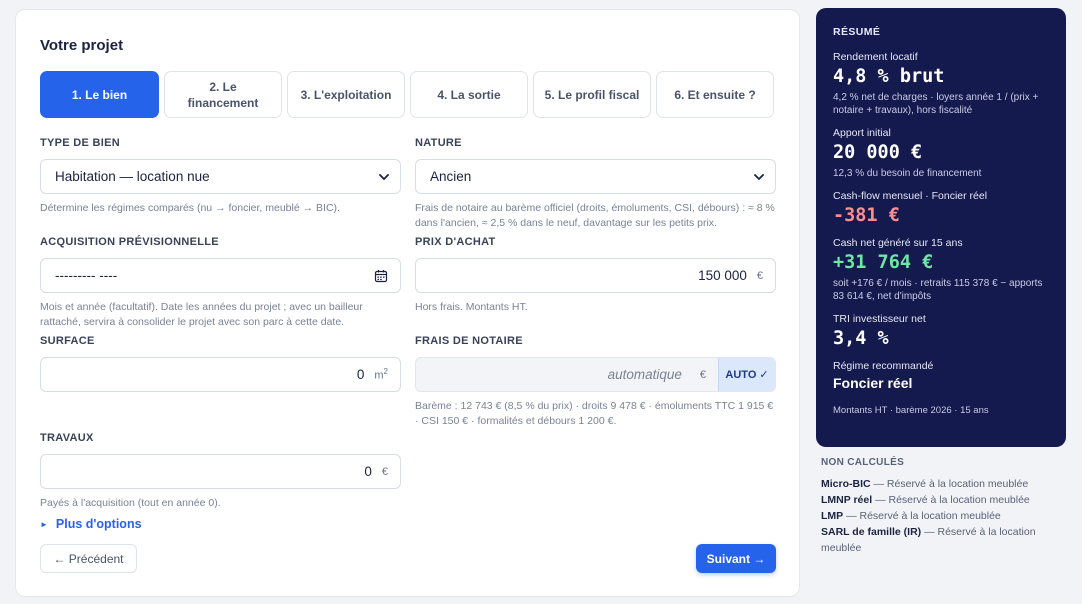  I want to click on tab-le-financement: 2. Le financement, so click(223, 94).